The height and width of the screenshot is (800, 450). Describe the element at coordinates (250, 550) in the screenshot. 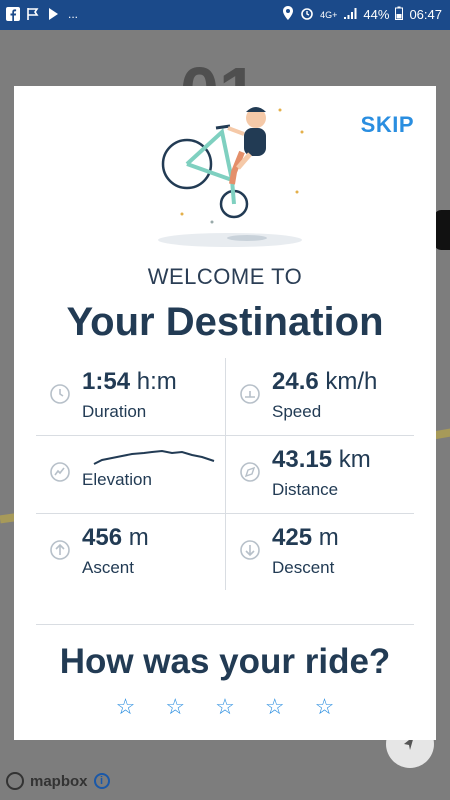

I see `arrow-down-icon` at that location.